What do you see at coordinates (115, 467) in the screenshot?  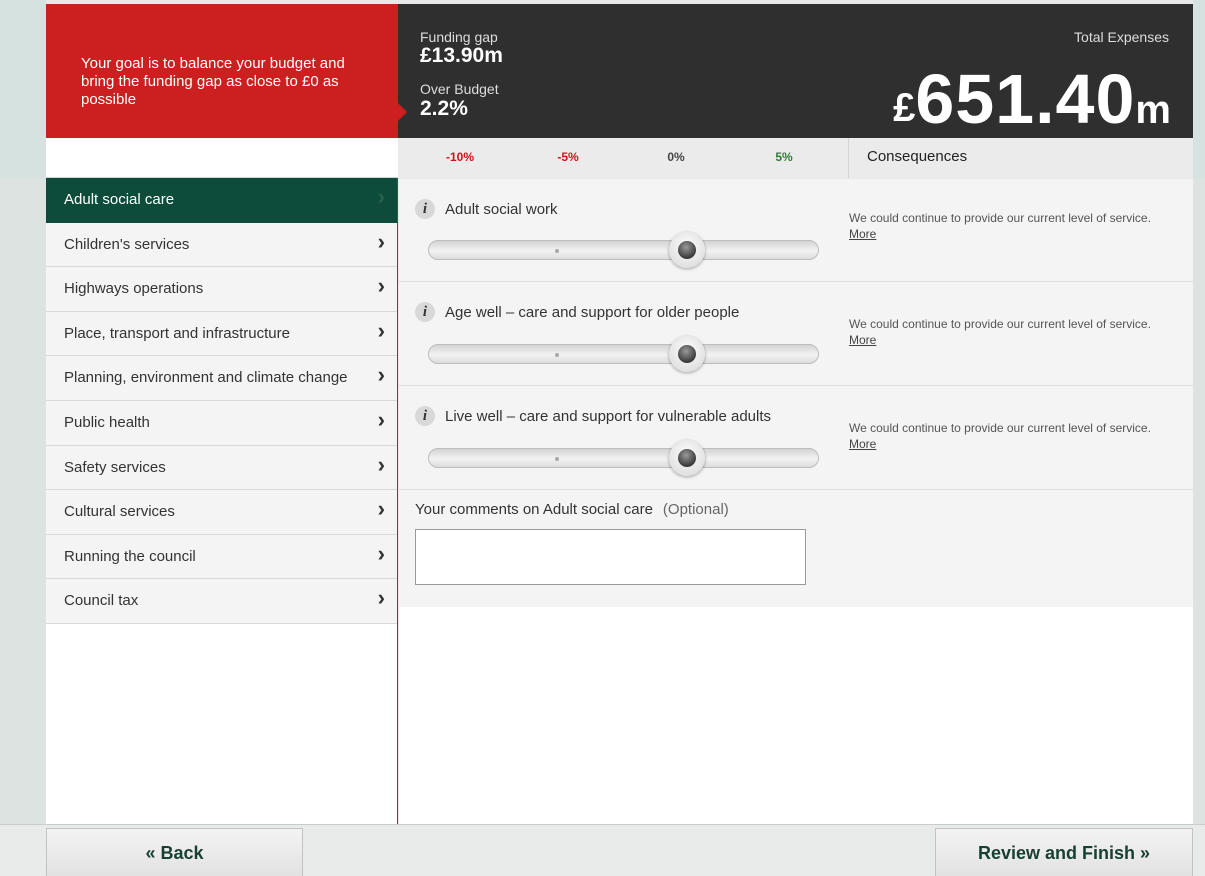 I see `sidebar-item-label: Safety services` at bounding box center [115, 467].